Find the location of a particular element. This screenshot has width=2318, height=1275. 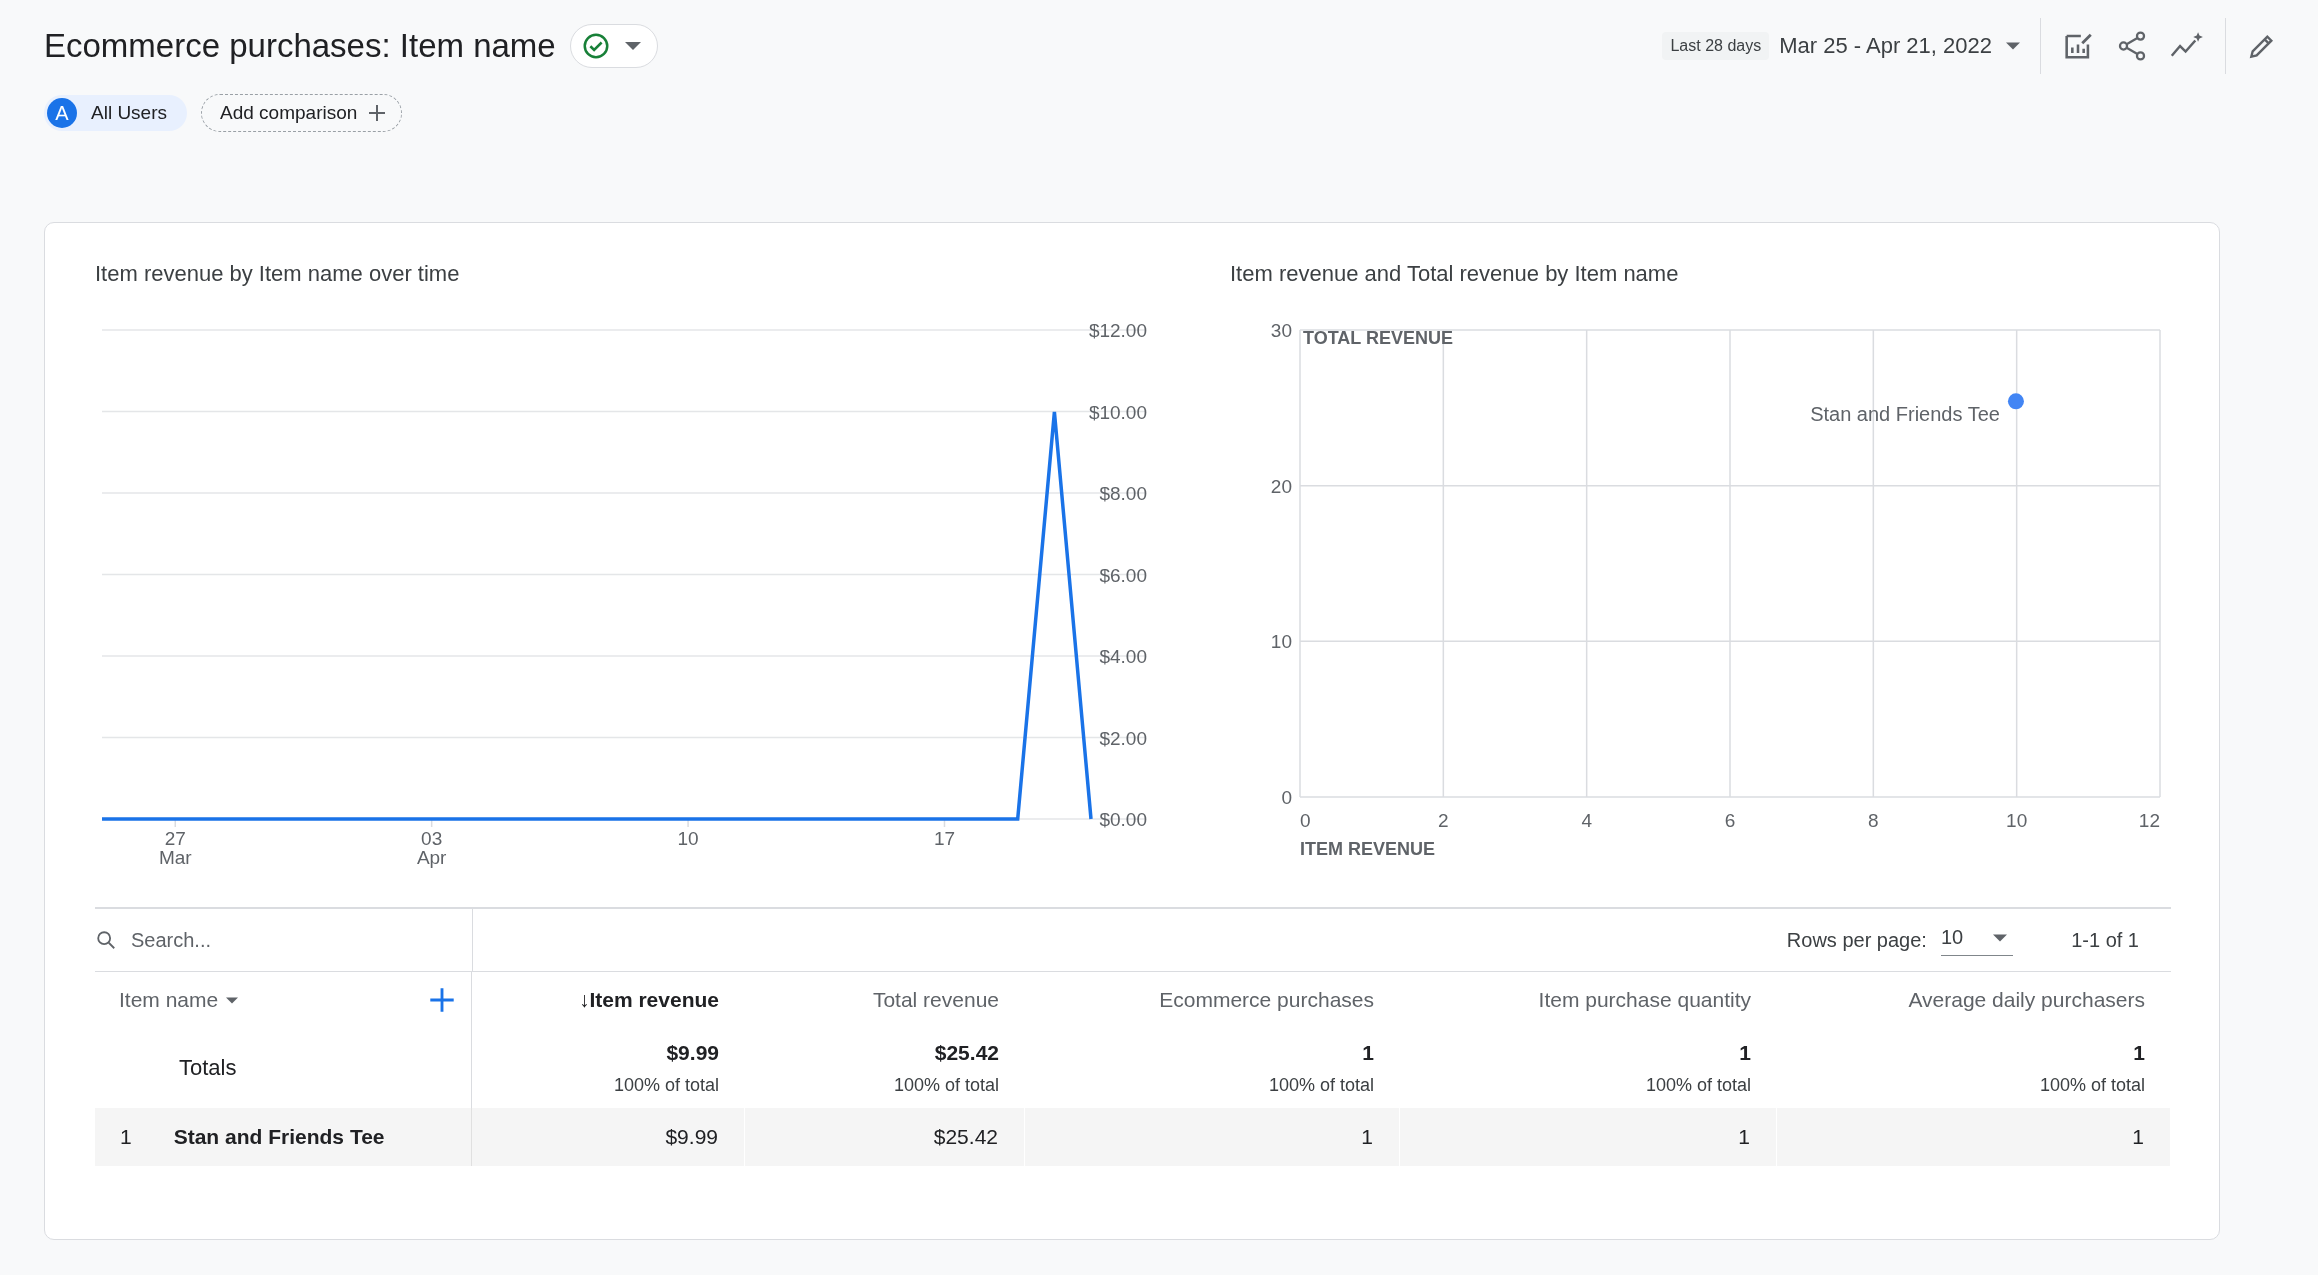

report-title: Ecommerce purchases: Item name is located at coordinates (300, 46).